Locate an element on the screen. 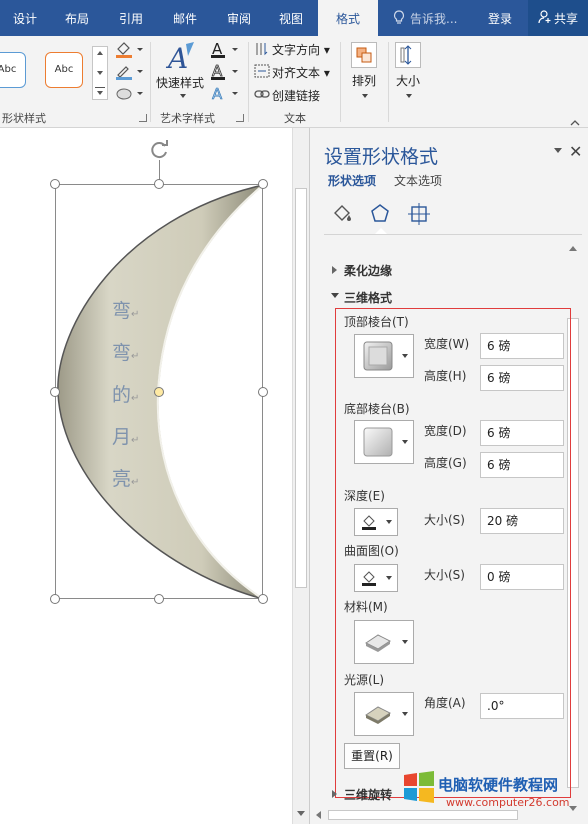  lighting-dropdown is located at coordinates (384, 714).